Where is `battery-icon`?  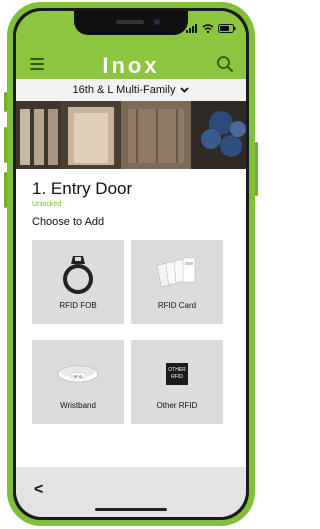
battery-icon is located at coordinates (227, 28).